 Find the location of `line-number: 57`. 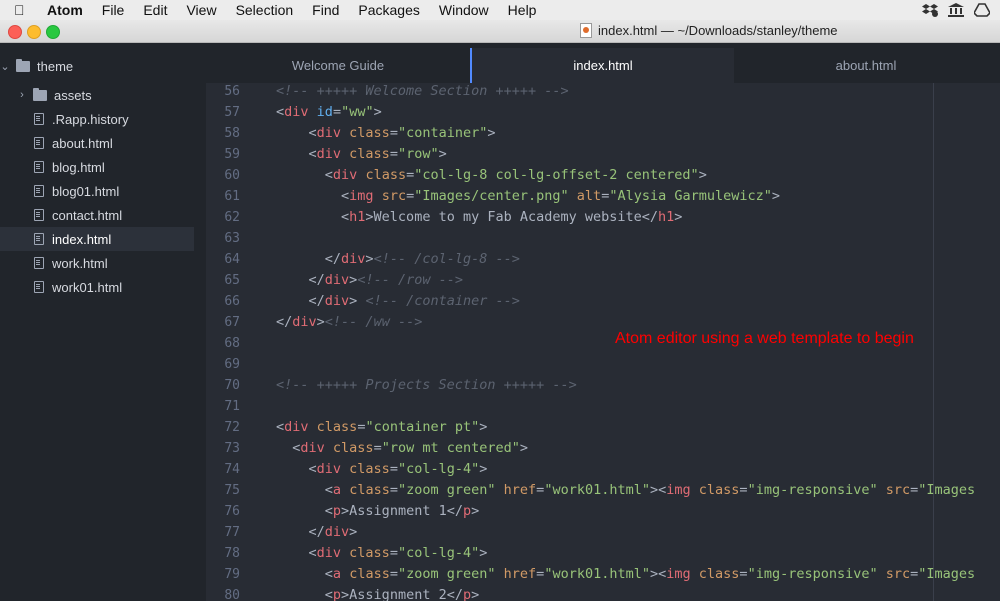

line-number: 57 is located at coordinates (232, 112).